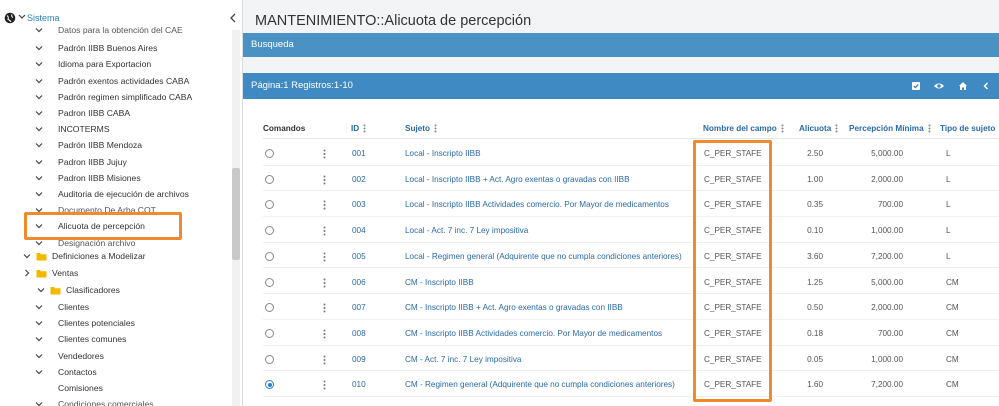 The height and width of the screenshot is (406, 999). I want to click on sidebar-item: Padron IIBB Misiones, so click(87, 178).